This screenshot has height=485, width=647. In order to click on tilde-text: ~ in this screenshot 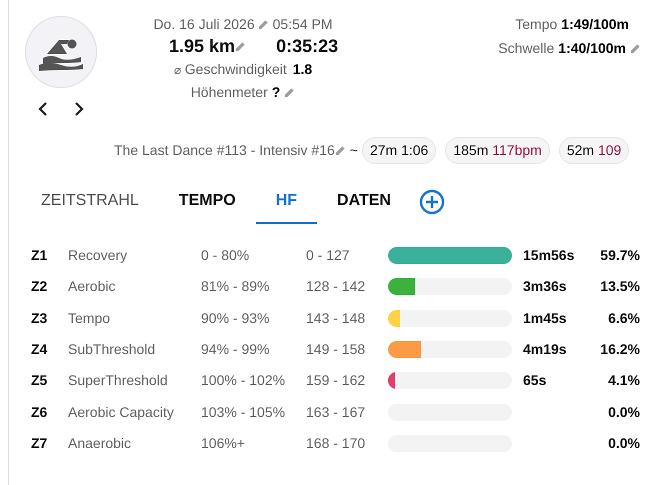, I will do `click(354, 150)`.